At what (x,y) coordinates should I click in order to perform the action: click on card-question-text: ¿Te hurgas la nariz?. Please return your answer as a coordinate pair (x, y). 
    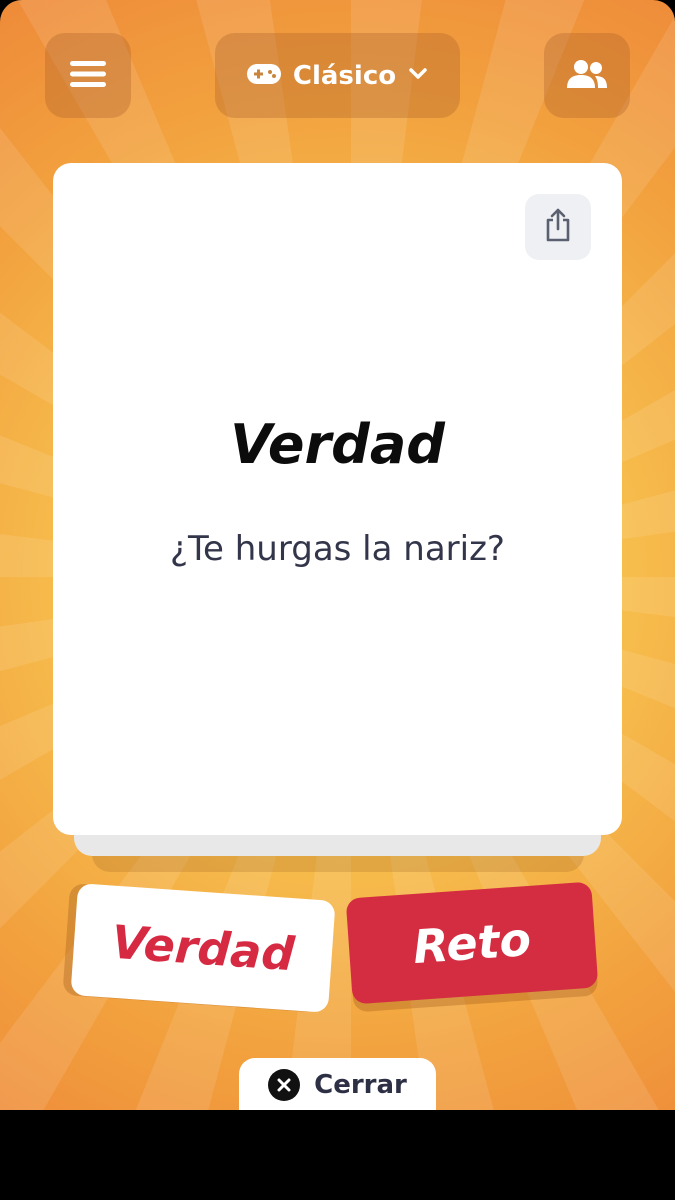
    Looking at the image, I should click on (337, 549).